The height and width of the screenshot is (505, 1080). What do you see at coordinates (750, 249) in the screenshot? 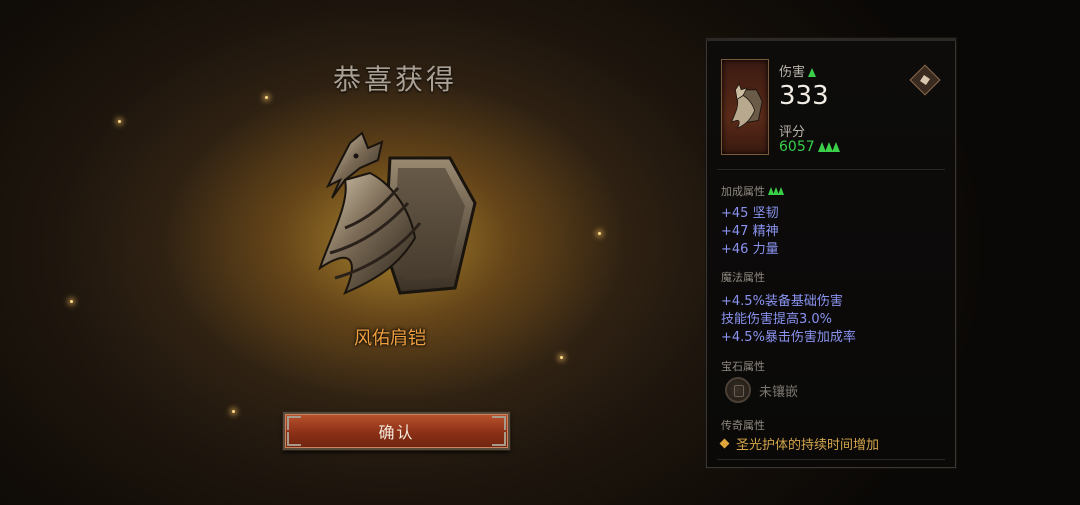
I see `bonus-stat: +46 力量` at bounding box center [750, 249].